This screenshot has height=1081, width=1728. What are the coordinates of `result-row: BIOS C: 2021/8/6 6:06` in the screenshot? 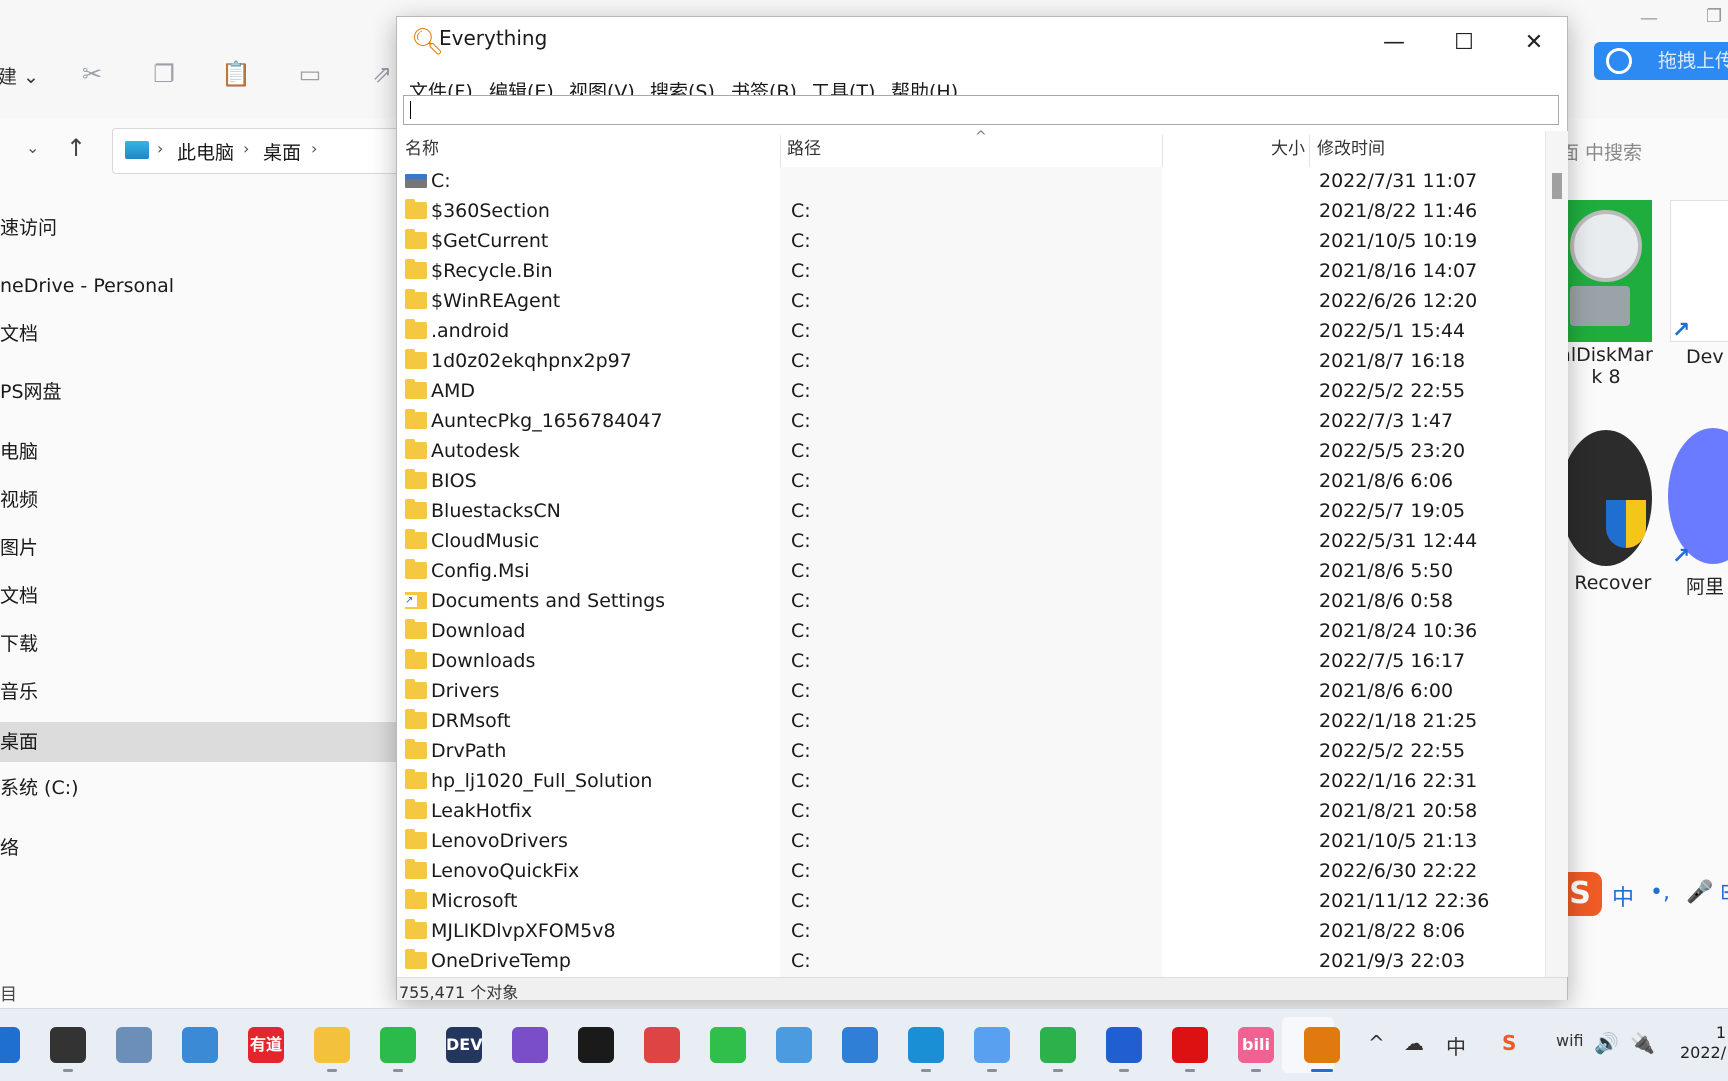 It's located at (971, 482).